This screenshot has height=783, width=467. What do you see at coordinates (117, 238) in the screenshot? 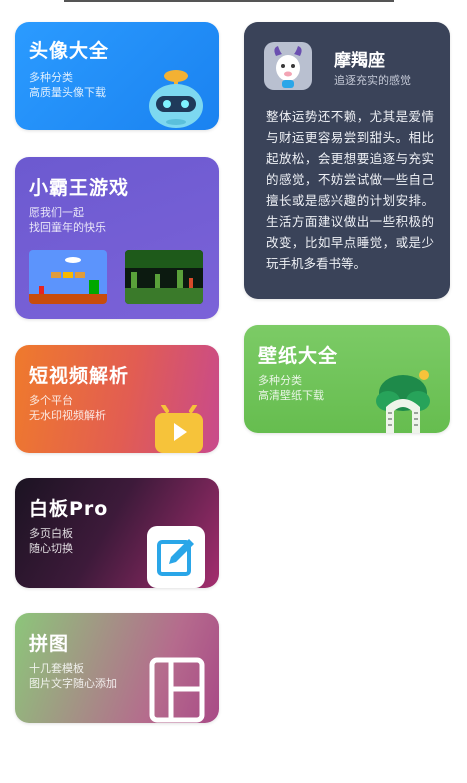
I see `retro-game-card: 小霸王游戏 愿我们一起 找回童年的快乐` at bounding box center [117, 238].